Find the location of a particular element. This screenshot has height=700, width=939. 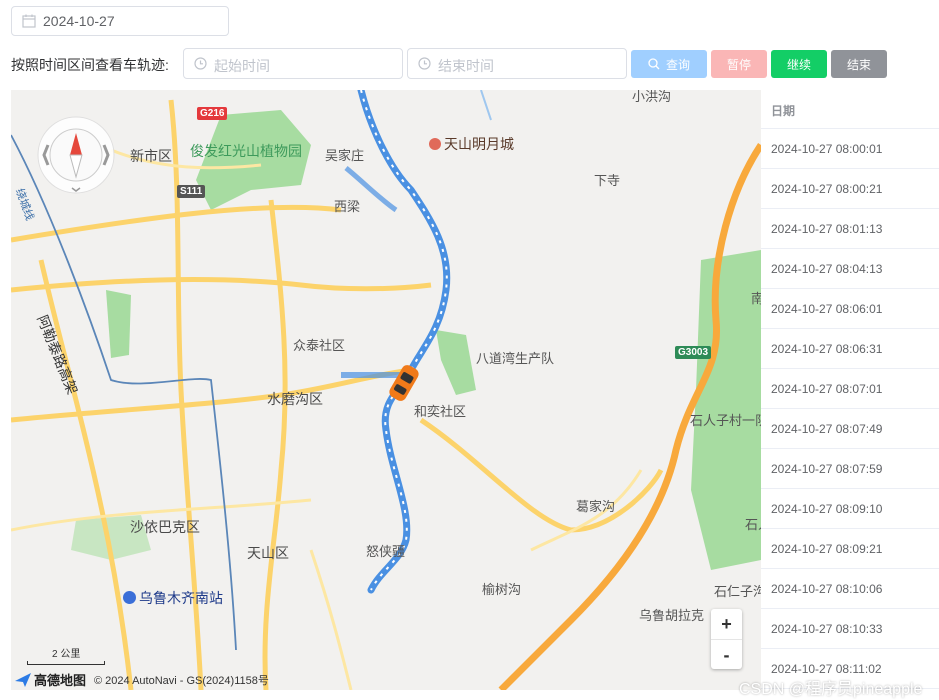

road-shield-s111: S111 is located at coordinates (191, 191).